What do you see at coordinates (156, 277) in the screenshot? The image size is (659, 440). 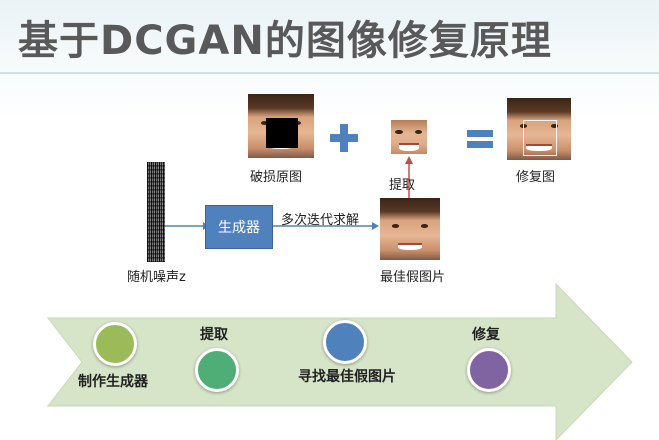 I see `noise-label: 随机噪声z` at bounding box center [156, 277].